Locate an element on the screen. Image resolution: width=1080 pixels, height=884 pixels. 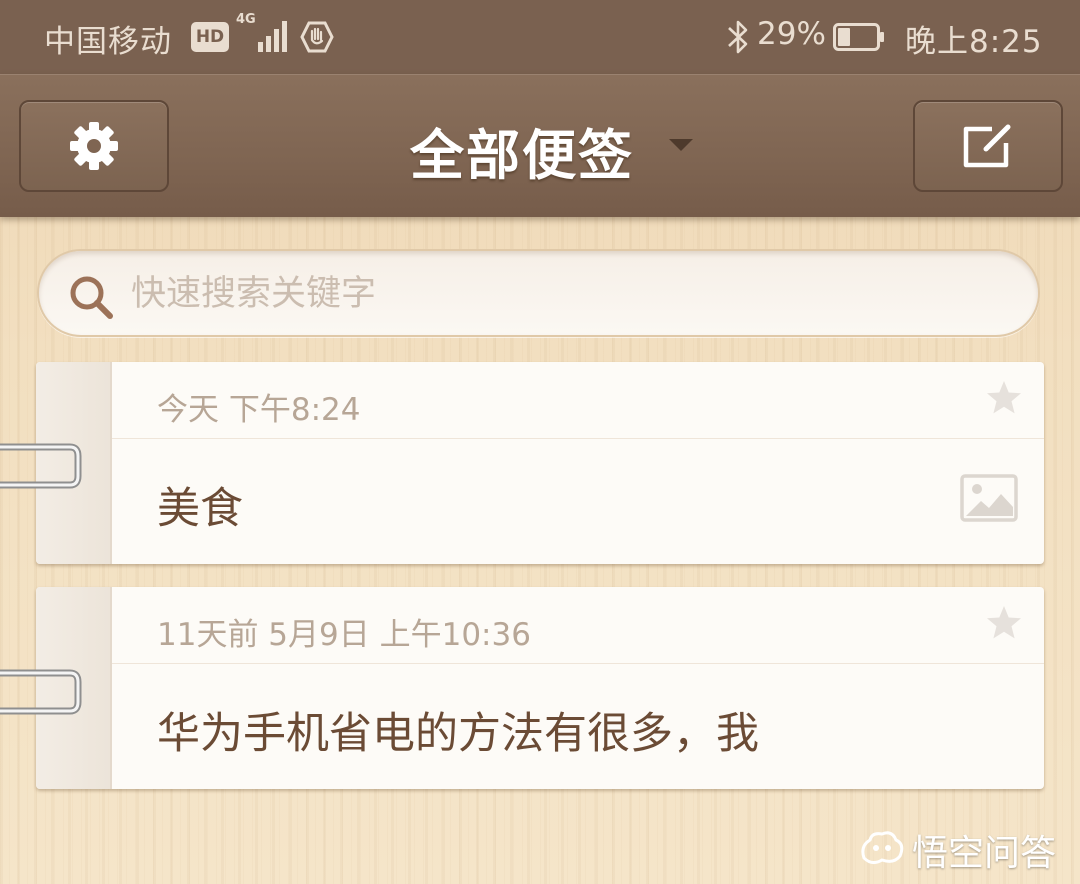
shield-icon is located at coordinates (317, 37).